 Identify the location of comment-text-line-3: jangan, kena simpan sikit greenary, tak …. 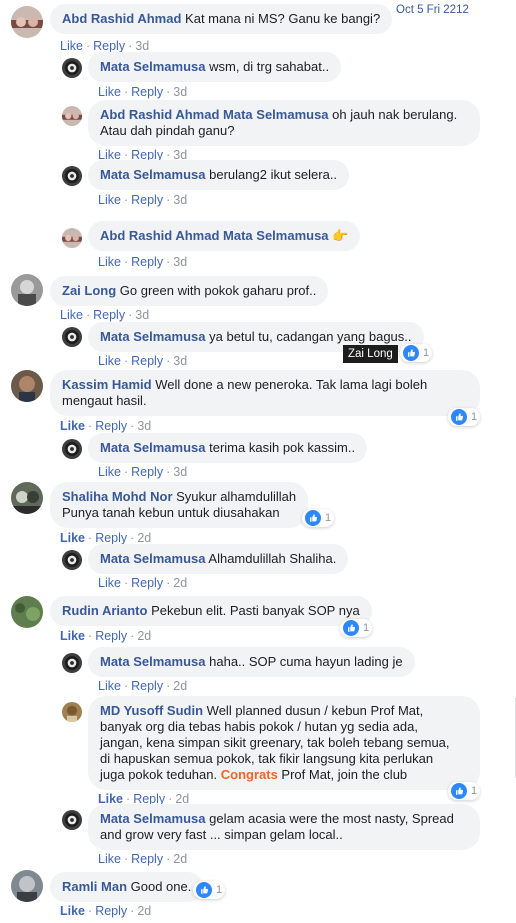
(275, 742).